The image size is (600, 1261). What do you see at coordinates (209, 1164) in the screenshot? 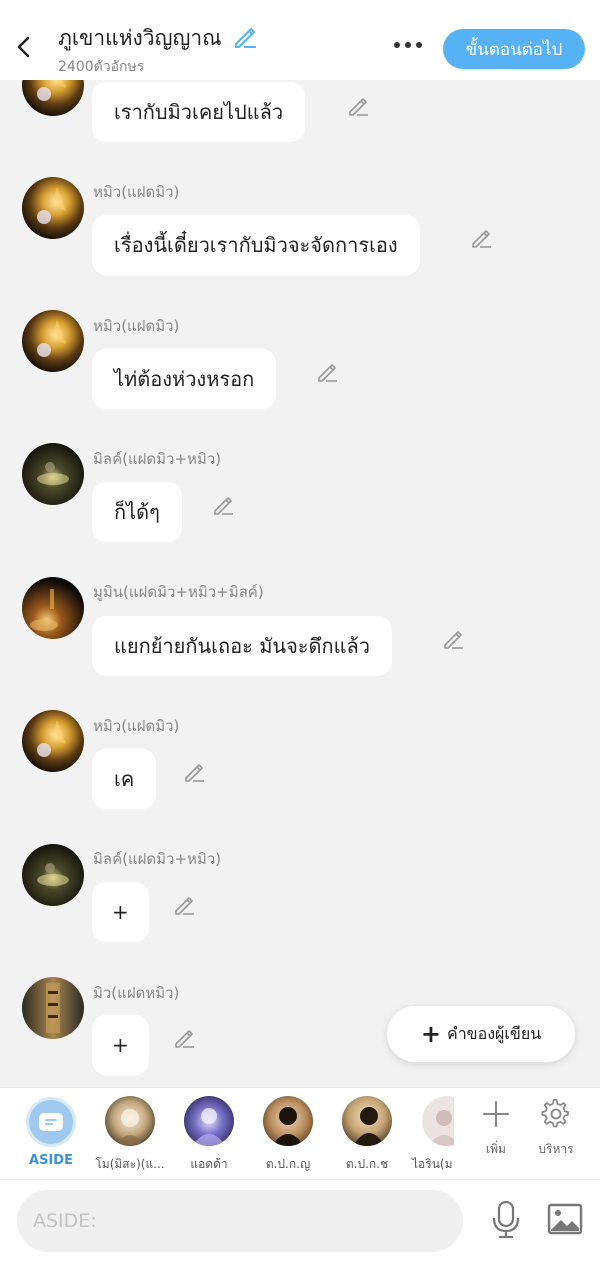
I see `character-label: แอดด้า` at bounding box center [209, 1164].